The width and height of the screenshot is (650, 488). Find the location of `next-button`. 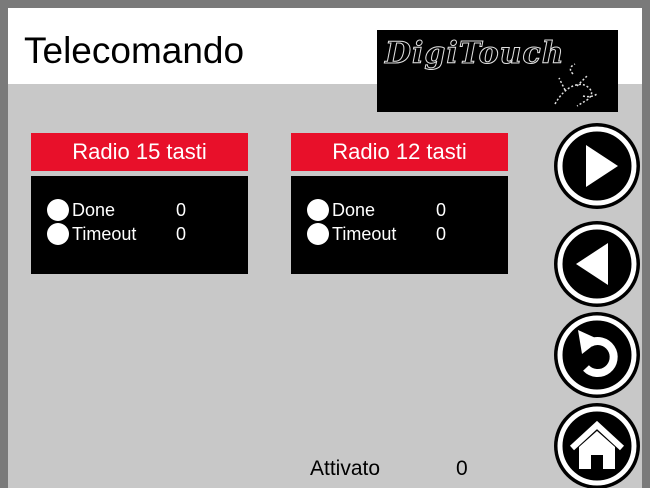

next-button is located at coordinates (597, 166).